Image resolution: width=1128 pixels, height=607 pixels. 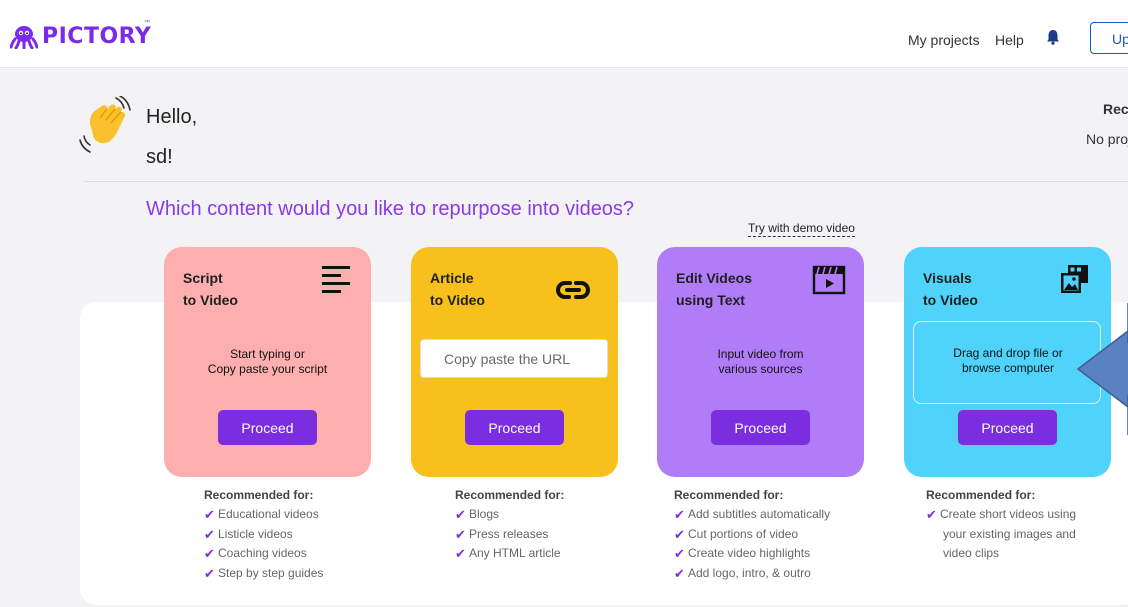 I want to click on list-item: ✔ Create video highlights, so click(x=752, y=554).